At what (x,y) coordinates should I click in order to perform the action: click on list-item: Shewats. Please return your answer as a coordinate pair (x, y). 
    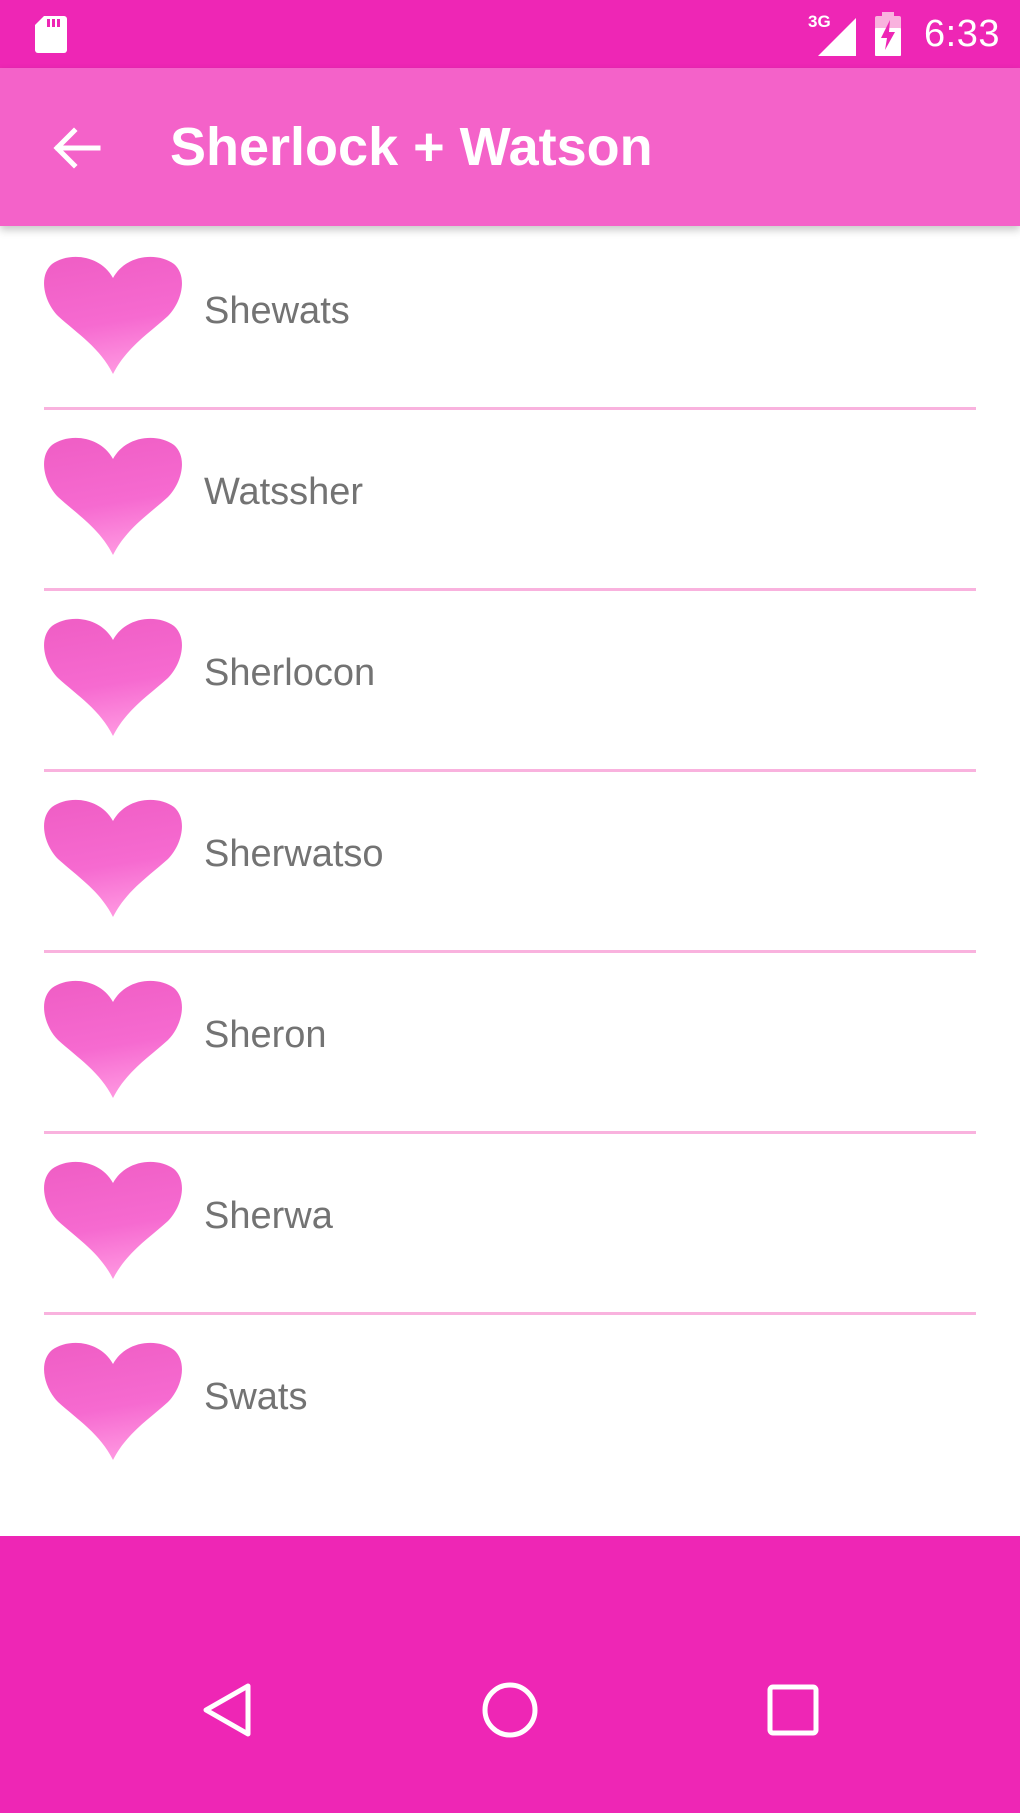
    Looking at the image, I should click on (510, 318).